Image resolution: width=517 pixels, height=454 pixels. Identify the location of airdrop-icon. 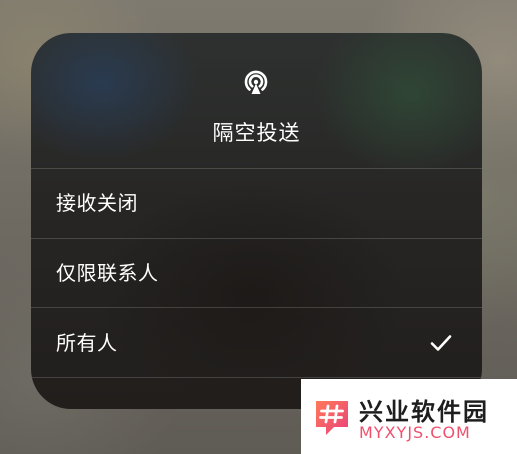
(256, 82).